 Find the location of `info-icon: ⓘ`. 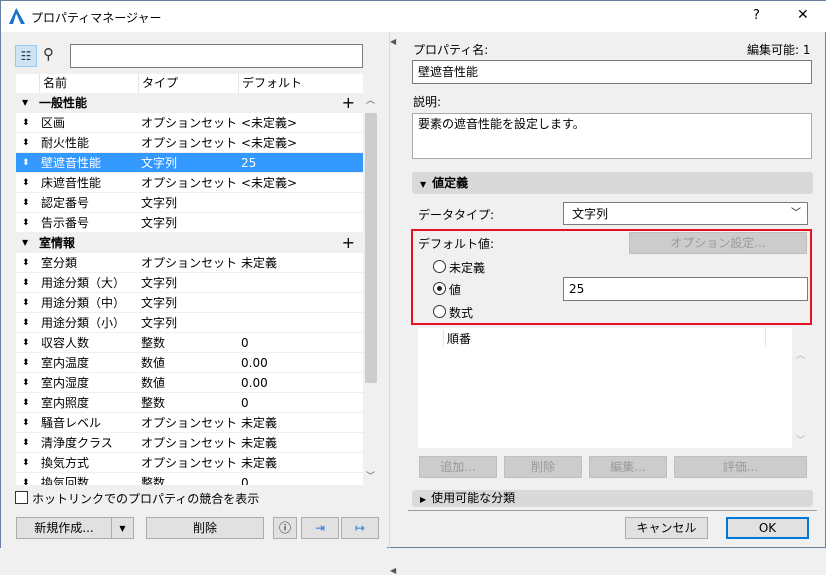

info-icon: ⓘ is located at coordinates (285, 528).